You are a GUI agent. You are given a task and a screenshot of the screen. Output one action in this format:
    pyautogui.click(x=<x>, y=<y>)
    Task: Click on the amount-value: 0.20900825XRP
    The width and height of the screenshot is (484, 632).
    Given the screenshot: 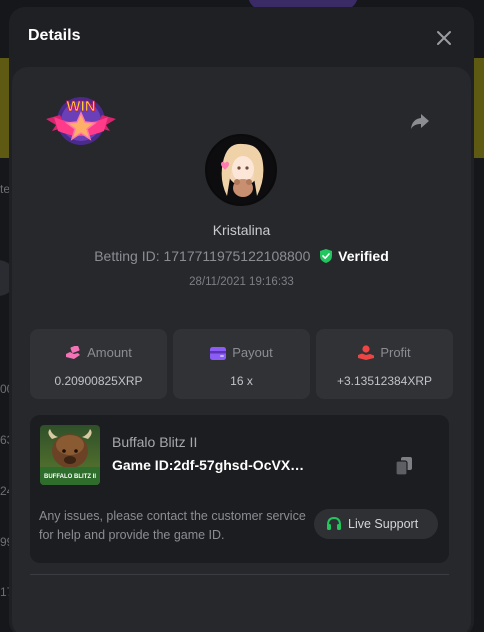 What is the action you would take?
    pyautogui.click(x=98, y=381)
    